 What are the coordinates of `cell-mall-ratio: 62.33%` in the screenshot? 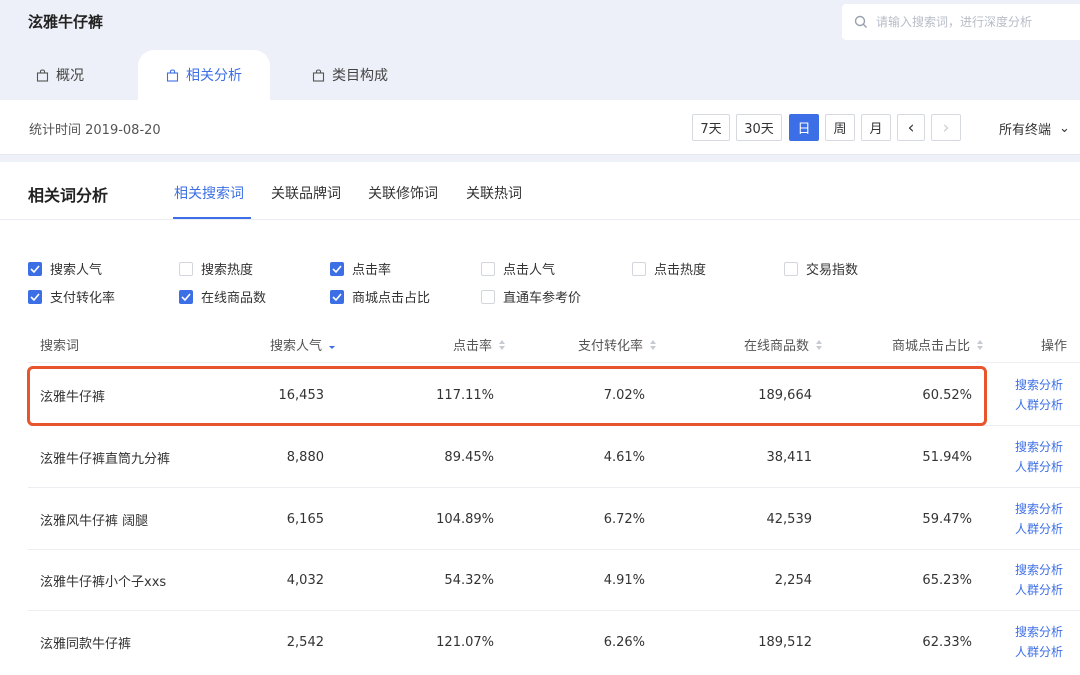 It's located at (947, 642).